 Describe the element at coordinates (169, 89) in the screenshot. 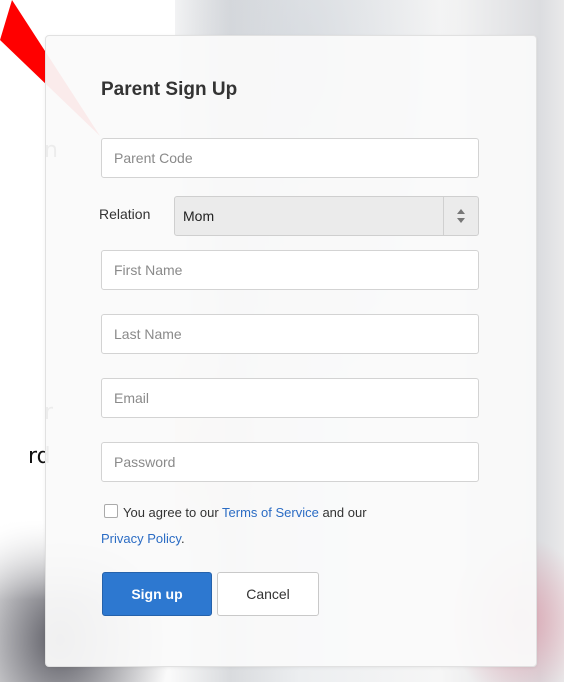

I see `form-title: Parent Sign Up` at that location.